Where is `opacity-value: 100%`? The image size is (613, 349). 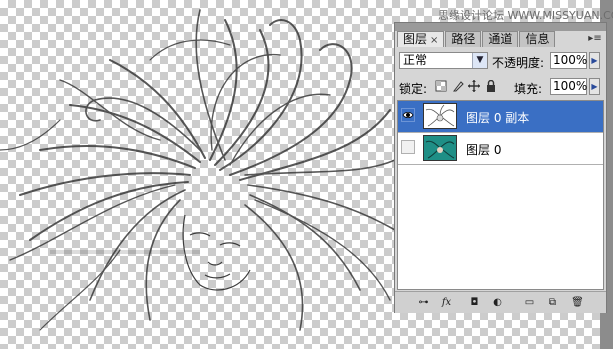
opacity-value: 100% is located at coordinates (570, 60).